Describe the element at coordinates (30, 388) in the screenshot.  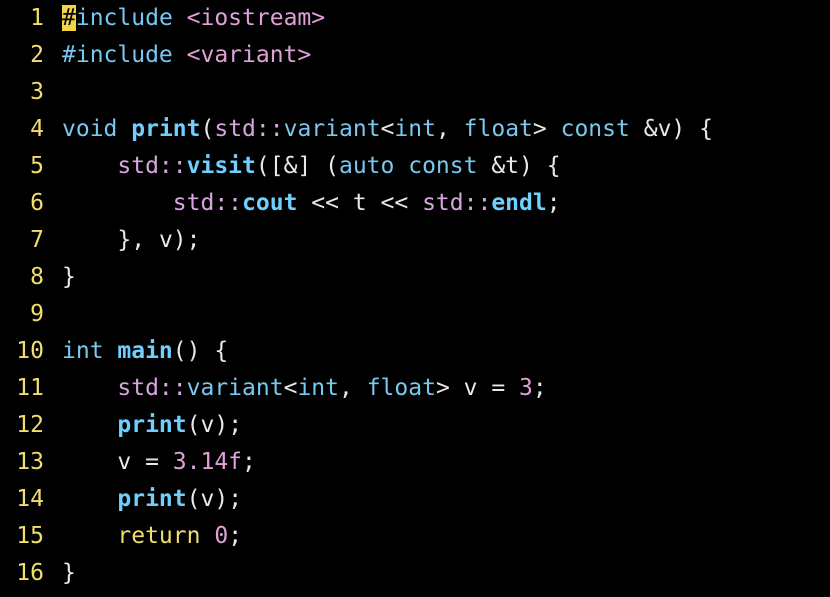
I see `line-number: 11` at that location.